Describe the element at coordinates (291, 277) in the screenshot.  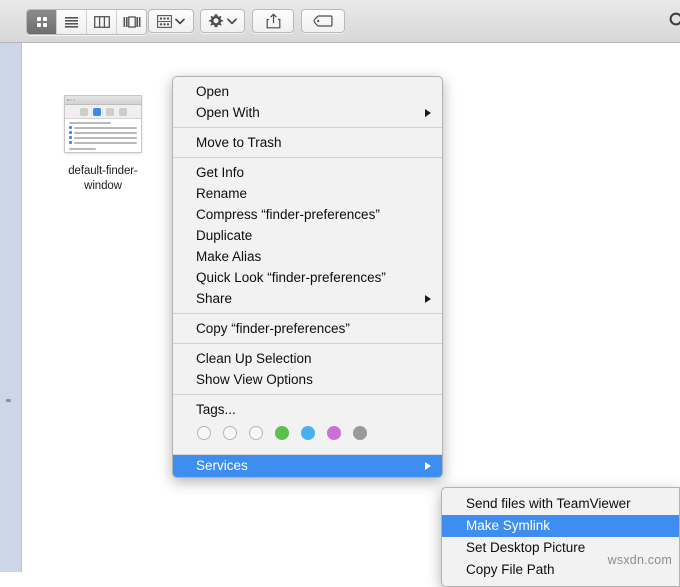
I see `menu-item-label: Quick Look “finder-preferences”` at that location.